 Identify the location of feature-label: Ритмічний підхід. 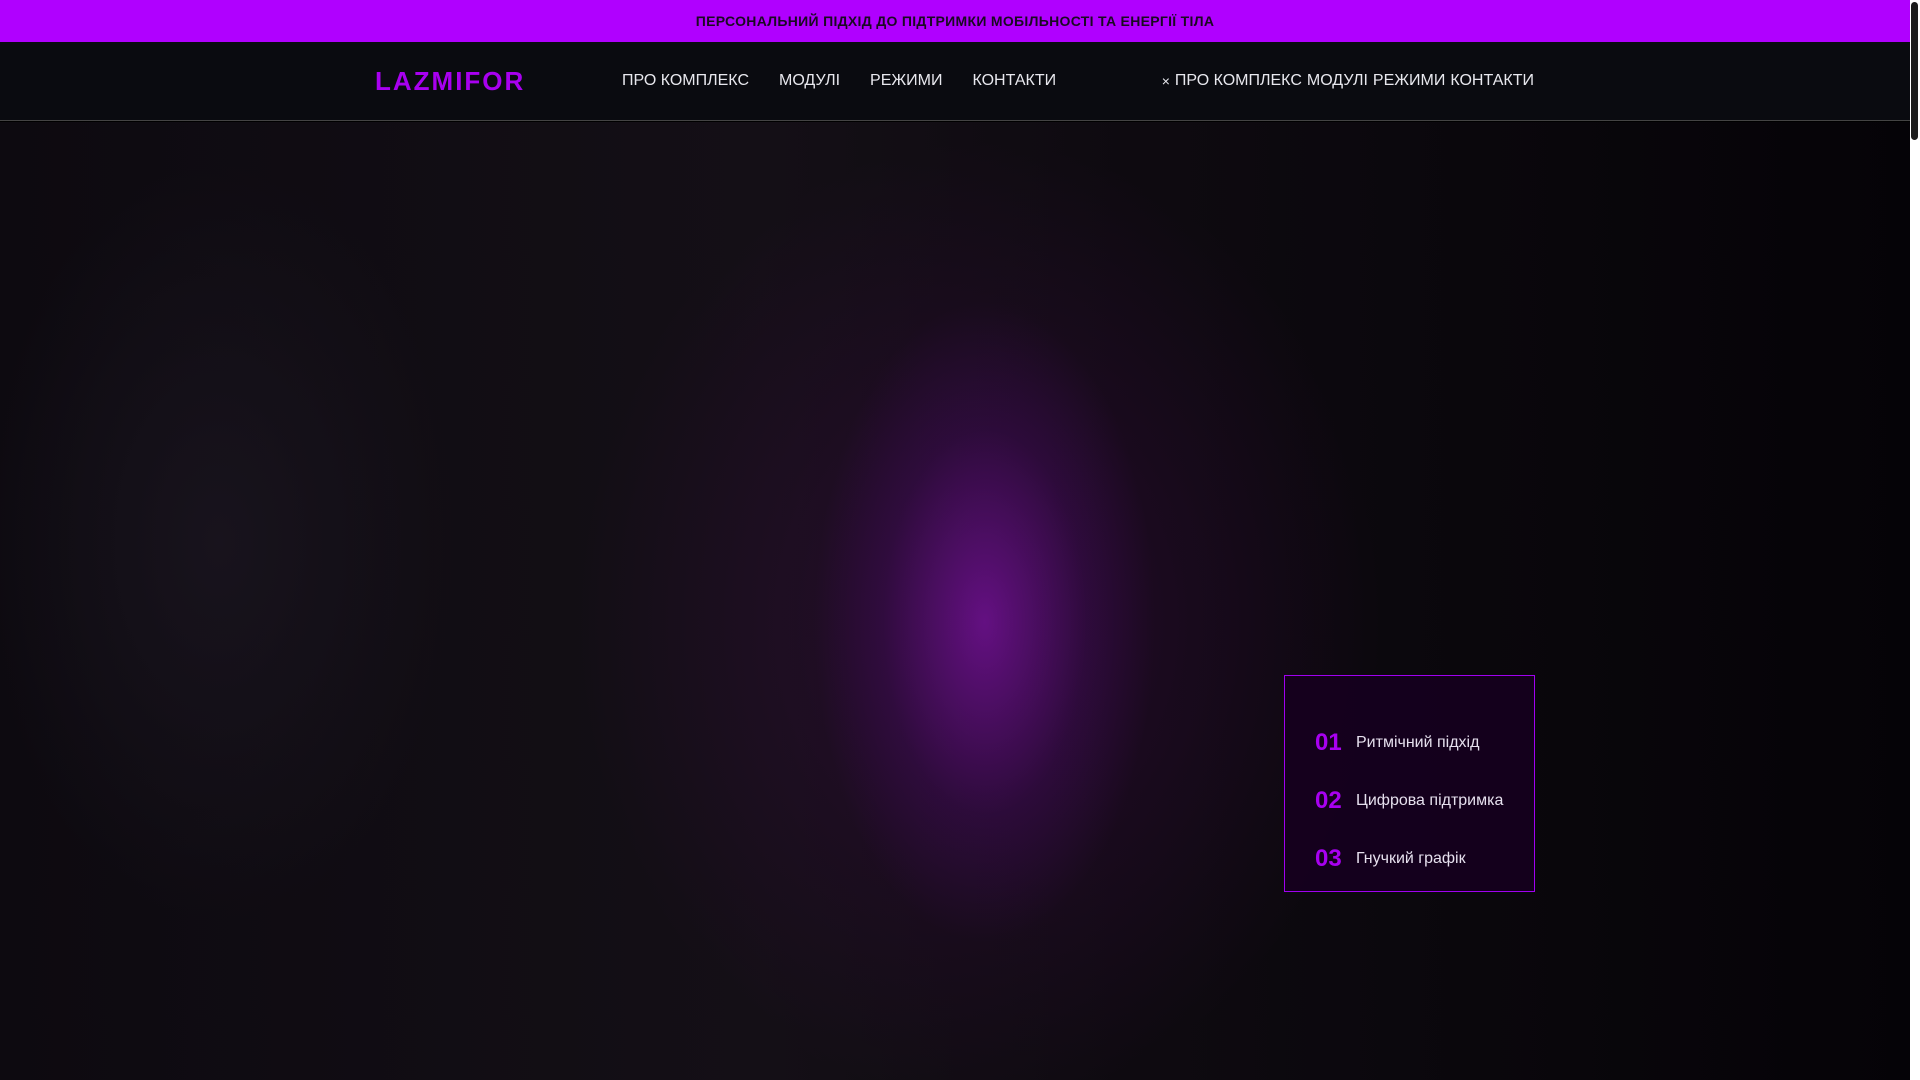
(1418, 742).